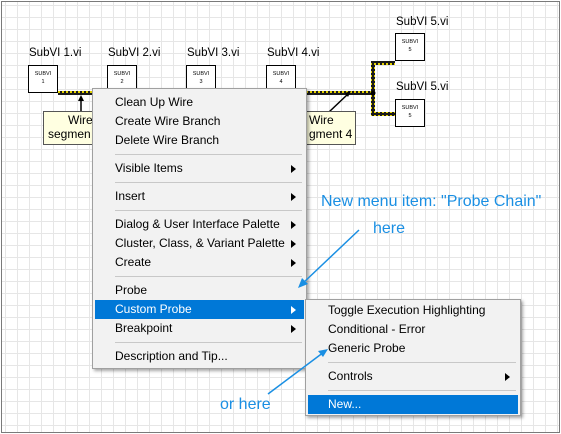 The image size is (561, 434). What do you see at coordinates (133, 262) in the screenshot?
I see `menu-item-label: Create` at bounding box center [133, 262].